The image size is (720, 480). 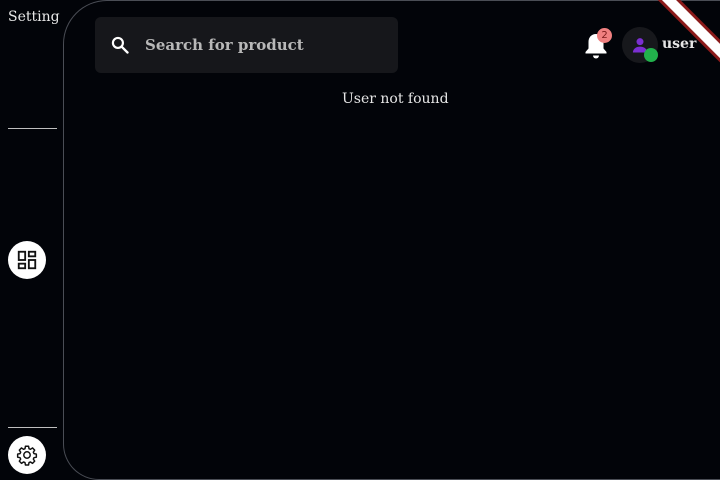 What do you see at coordinates (604, 35) in the screenshot?
I see `notification-count-badge: 2` at bounding box center [604, 35].